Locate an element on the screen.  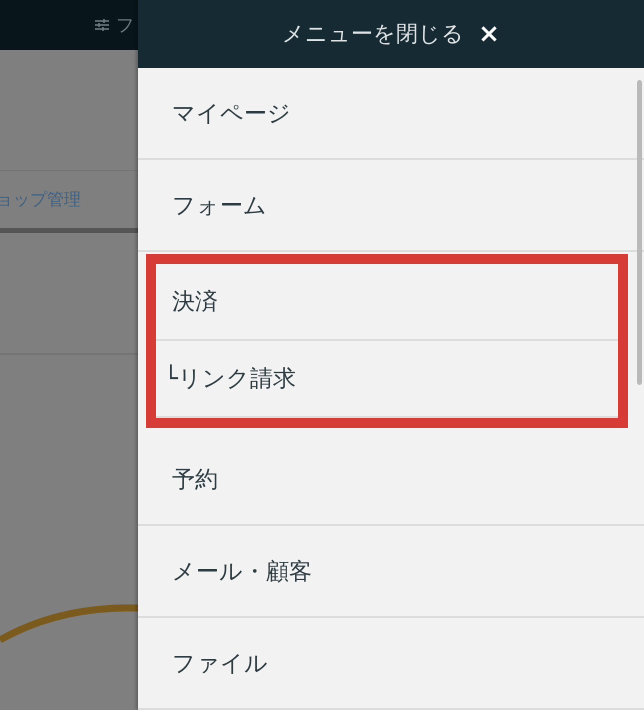
submenu-item: └リンク請求 is located at coordinates (387, 379).